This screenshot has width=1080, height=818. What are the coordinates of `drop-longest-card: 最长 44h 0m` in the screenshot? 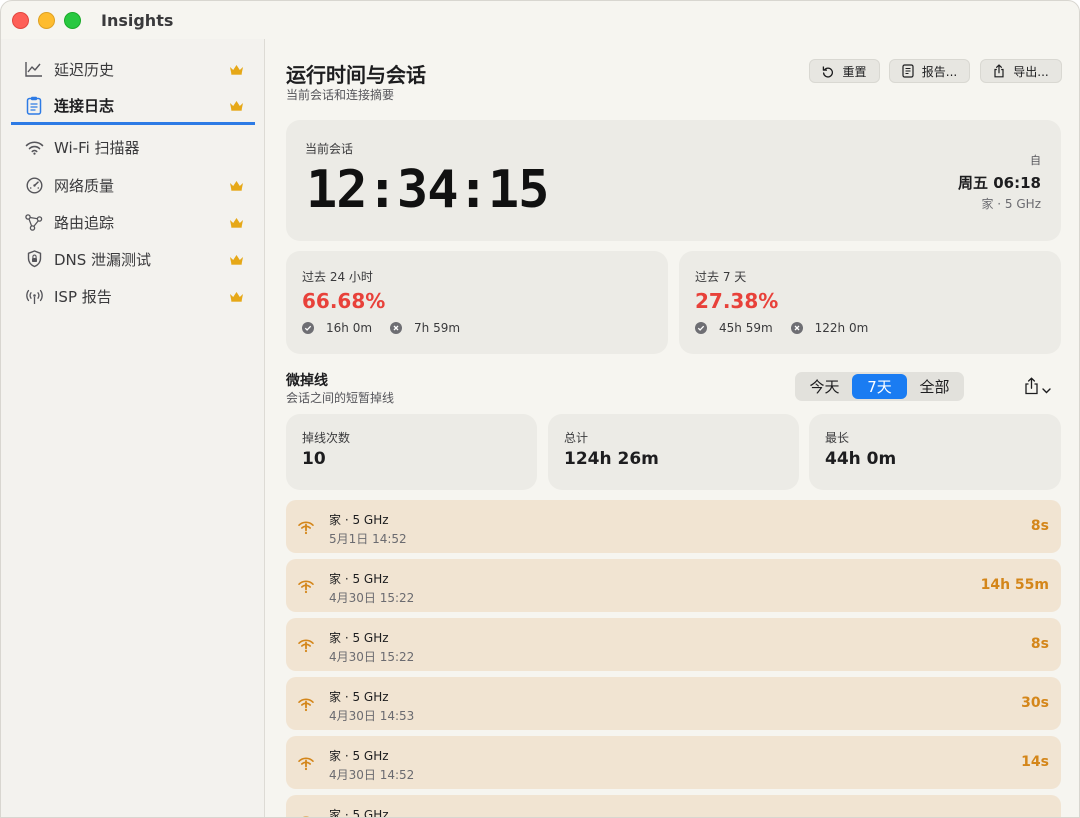 It's located at (935, 452).